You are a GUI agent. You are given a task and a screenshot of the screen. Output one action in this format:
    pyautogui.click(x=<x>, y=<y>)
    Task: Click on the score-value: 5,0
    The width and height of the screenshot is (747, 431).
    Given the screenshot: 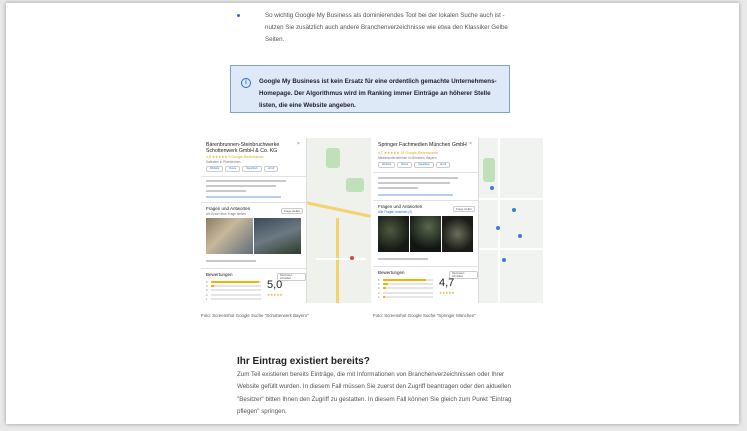 What is the action you would take?
    pyautogui.click(x=275, y=285)
    